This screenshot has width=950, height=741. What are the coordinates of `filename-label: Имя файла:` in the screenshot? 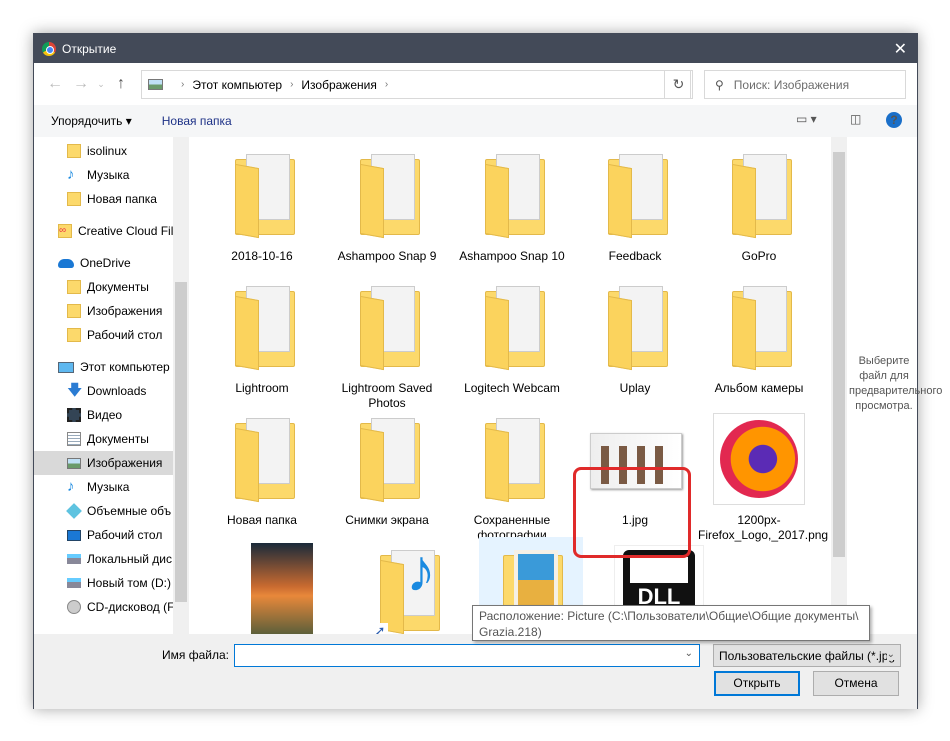 It's located at (195, 655).